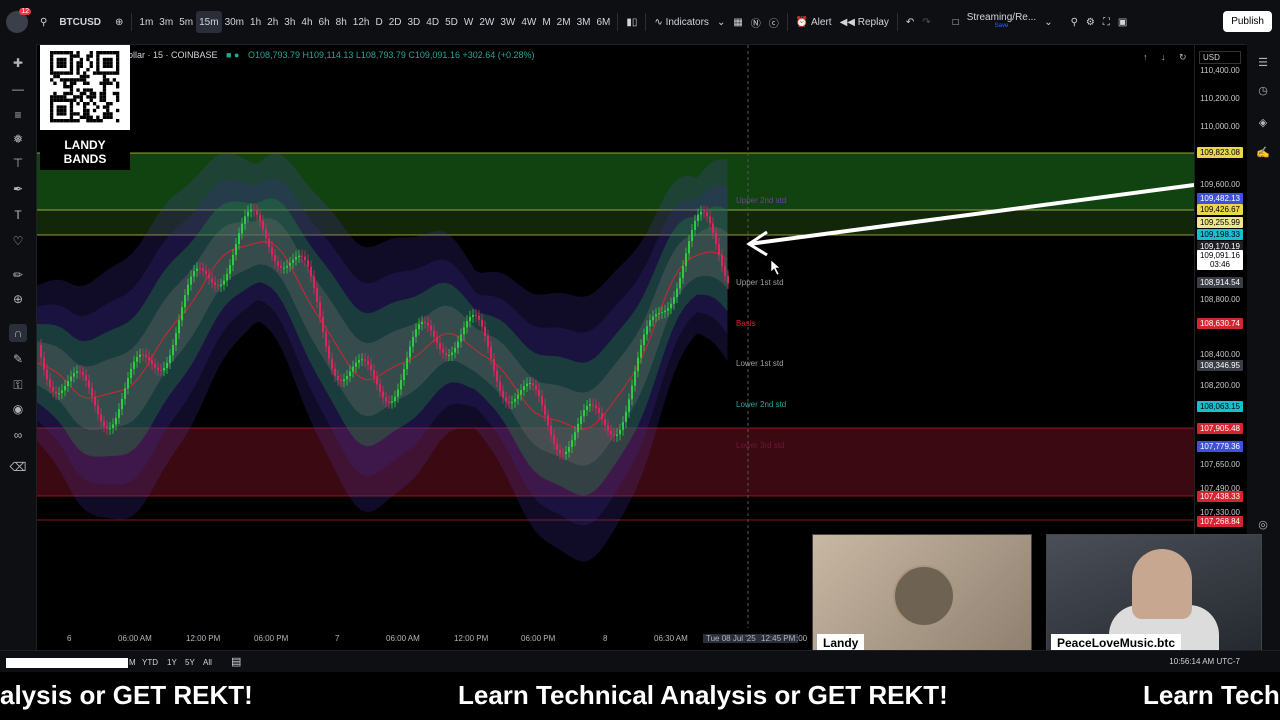  What do you see at coordinates (190, 662) in the screenshot?
I see `range-5y: 5Y` at bounding box center [190, 662].